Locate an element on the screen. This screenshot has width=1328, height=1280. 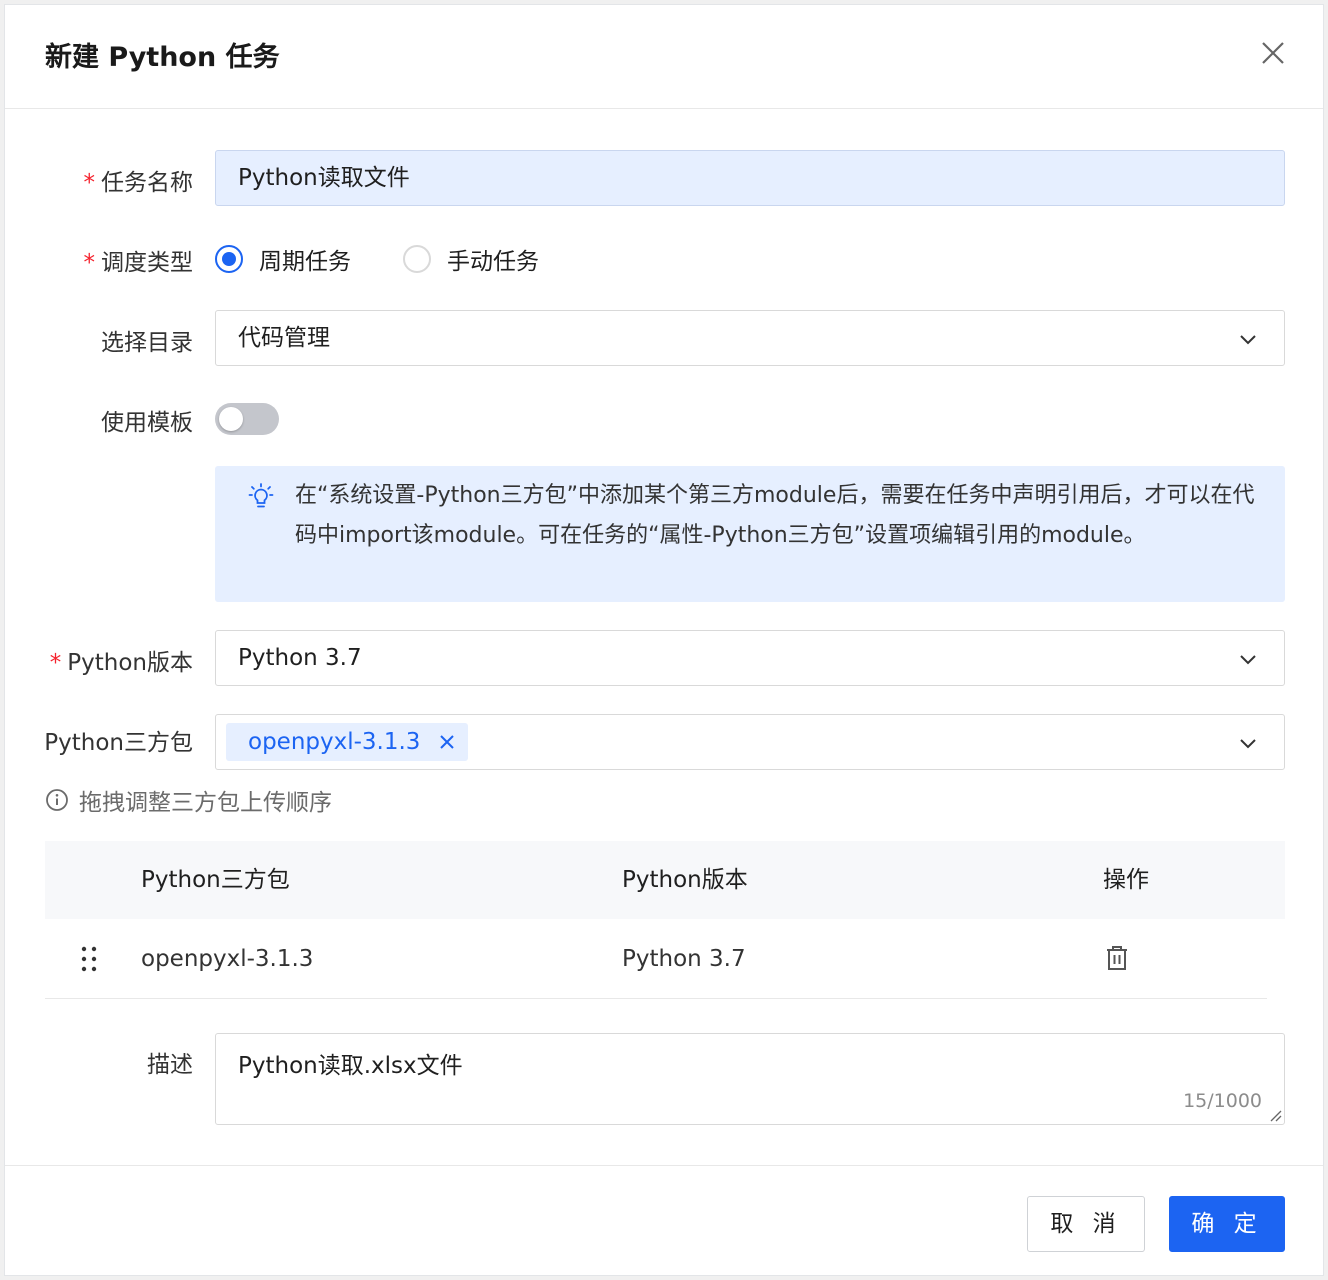
cancel-button: 取 消 is located at coordinates (1086, 1224).